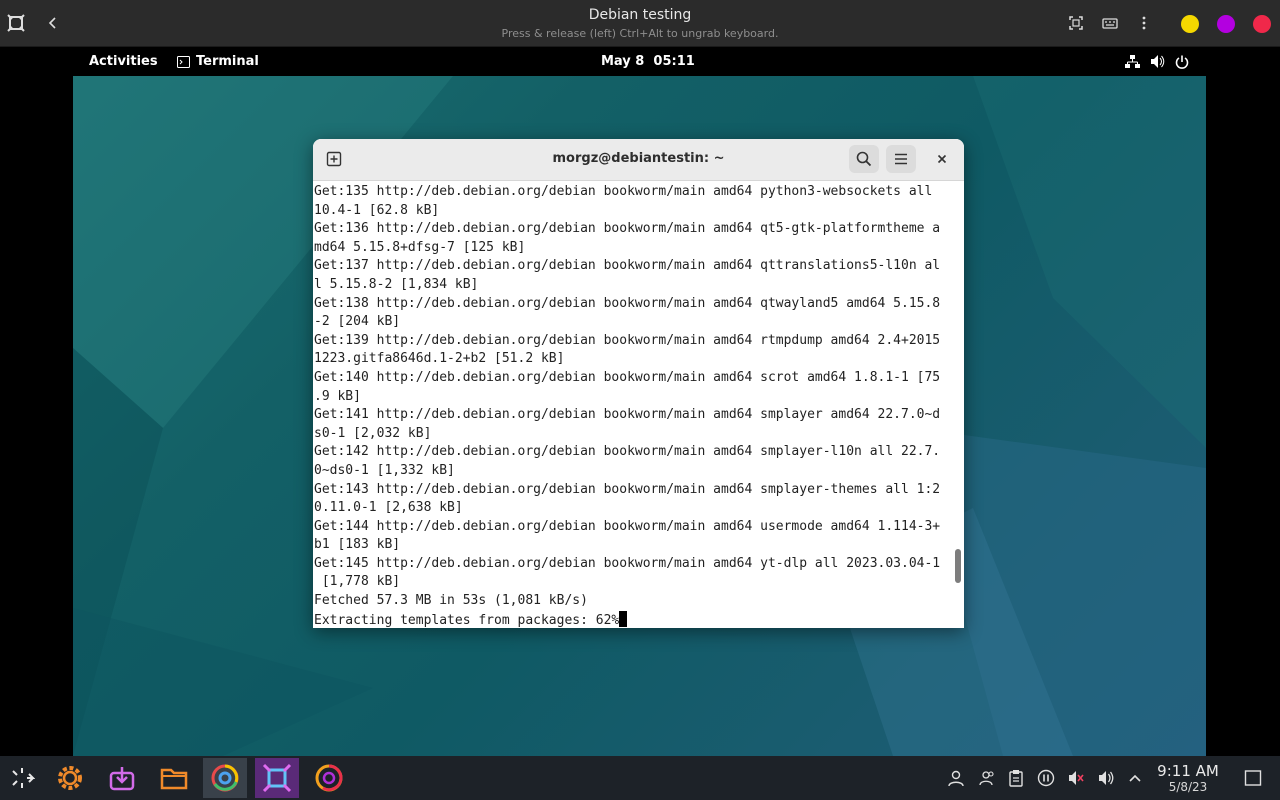 The height and width of the screenshot is (800, 1280). I want to click on chevron-up-icon, so click(1135, 778).